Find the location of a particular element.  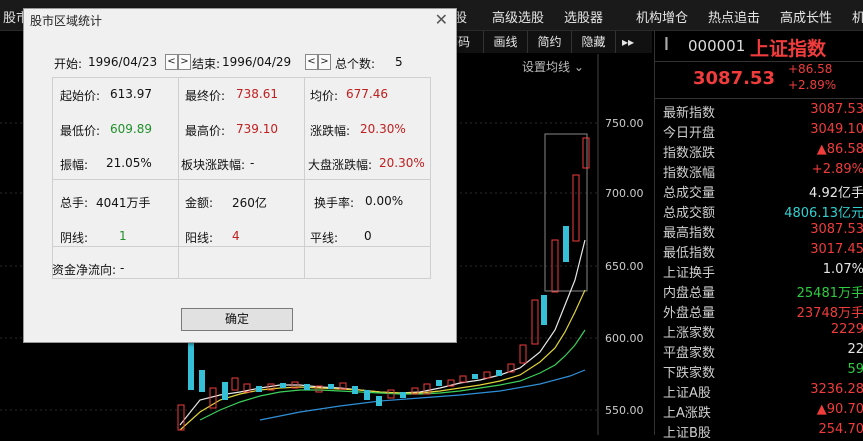

price-label-600: 600.00 is located at coordinates (625, 338).